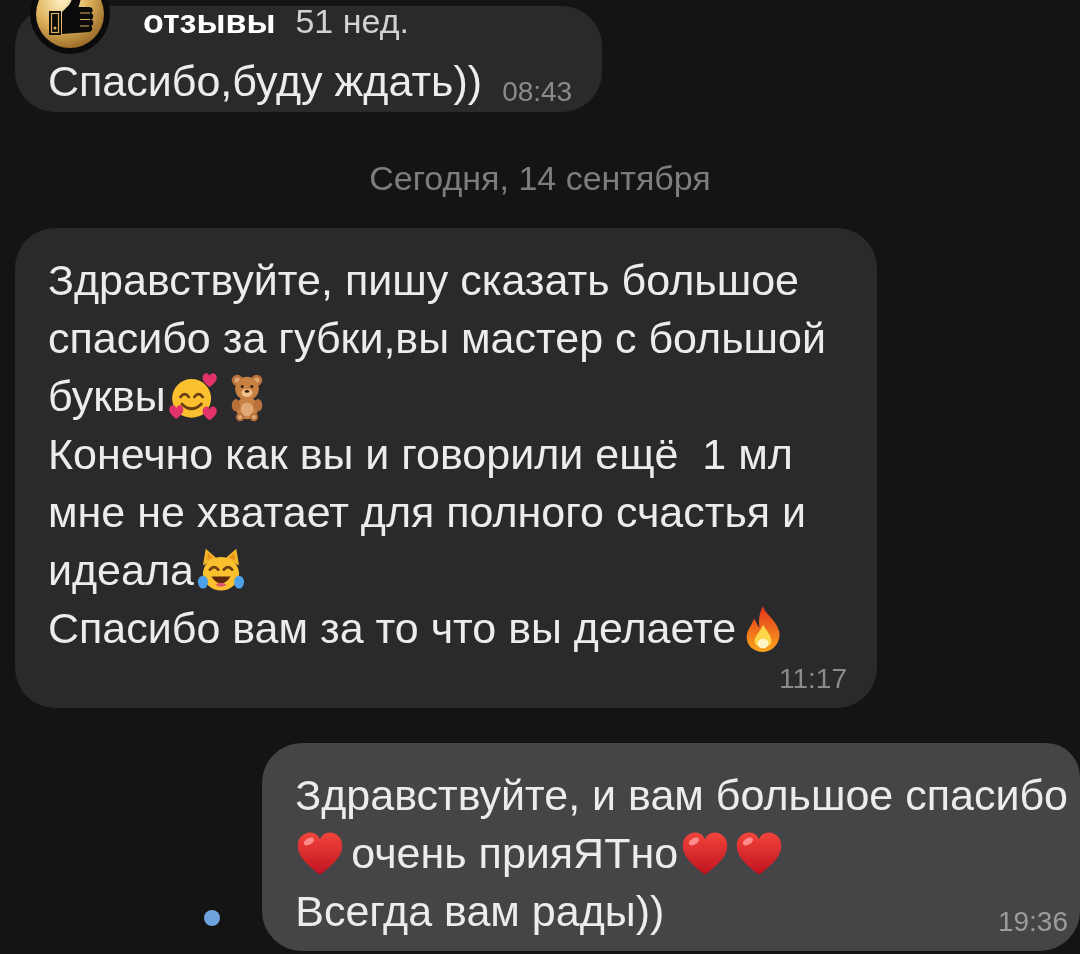  Describe the element at coordinates (420, 454) in the screenshot. I see `message-text: Конечно как вы и говорили ещё 1 мл` at that location.